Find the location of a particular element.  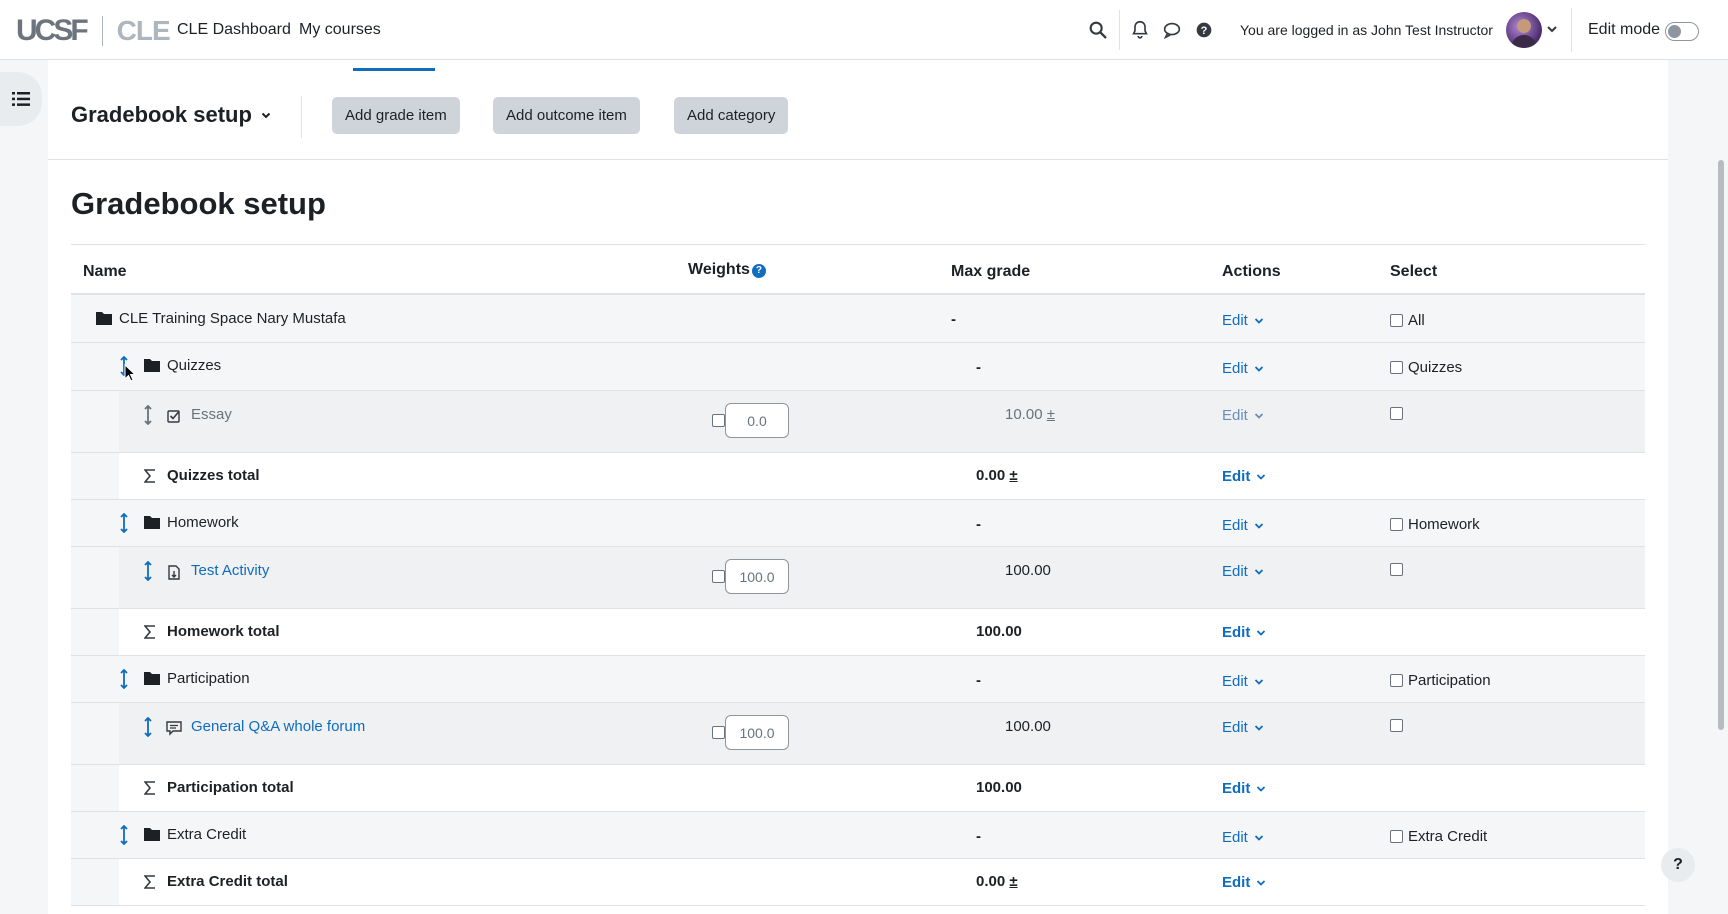

item-name: Test Activity is located at coordinates (230, 570).